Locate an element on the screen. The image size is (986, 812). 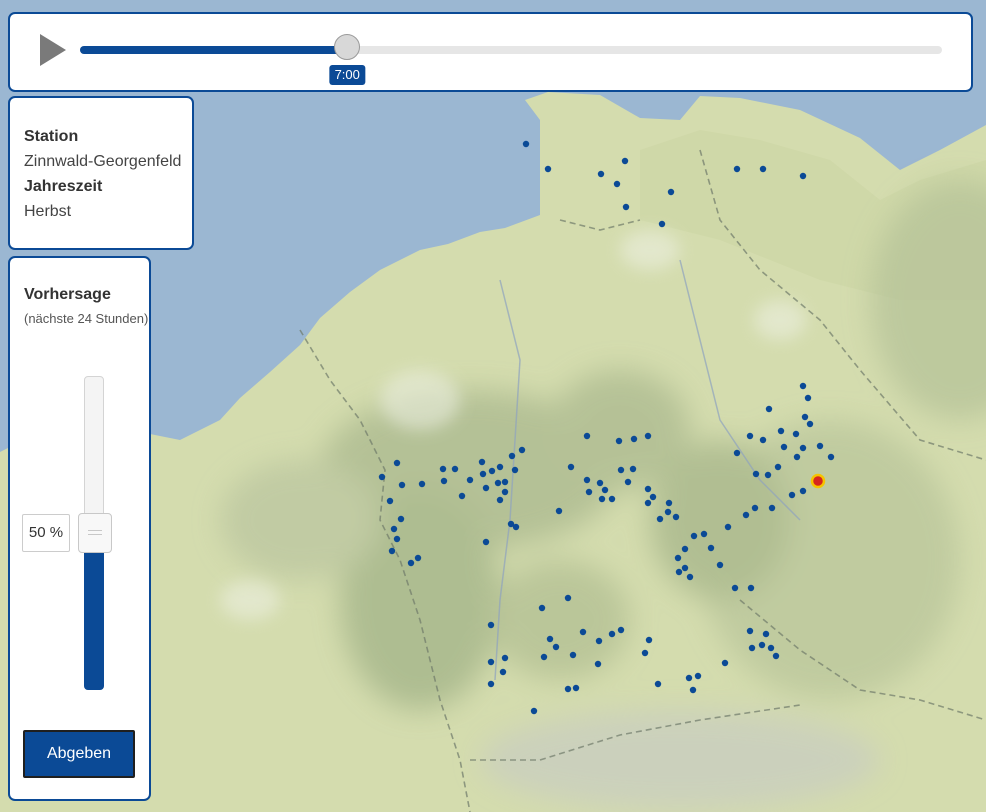
submit-button: Abgeben is located at coordinates (79, 754).